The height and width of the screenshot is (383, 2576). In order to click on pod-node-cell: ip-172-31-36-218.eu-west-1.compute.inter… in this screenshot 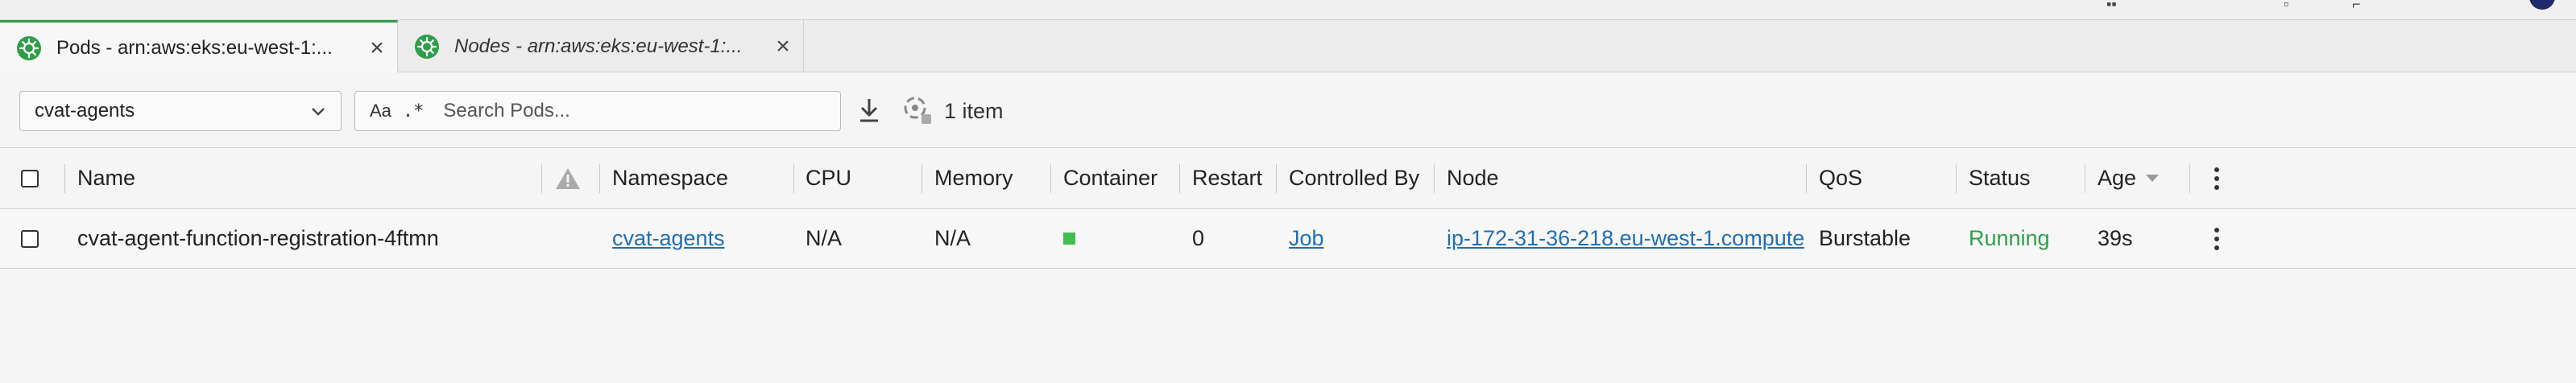, I will do `click(1625, 239)`.